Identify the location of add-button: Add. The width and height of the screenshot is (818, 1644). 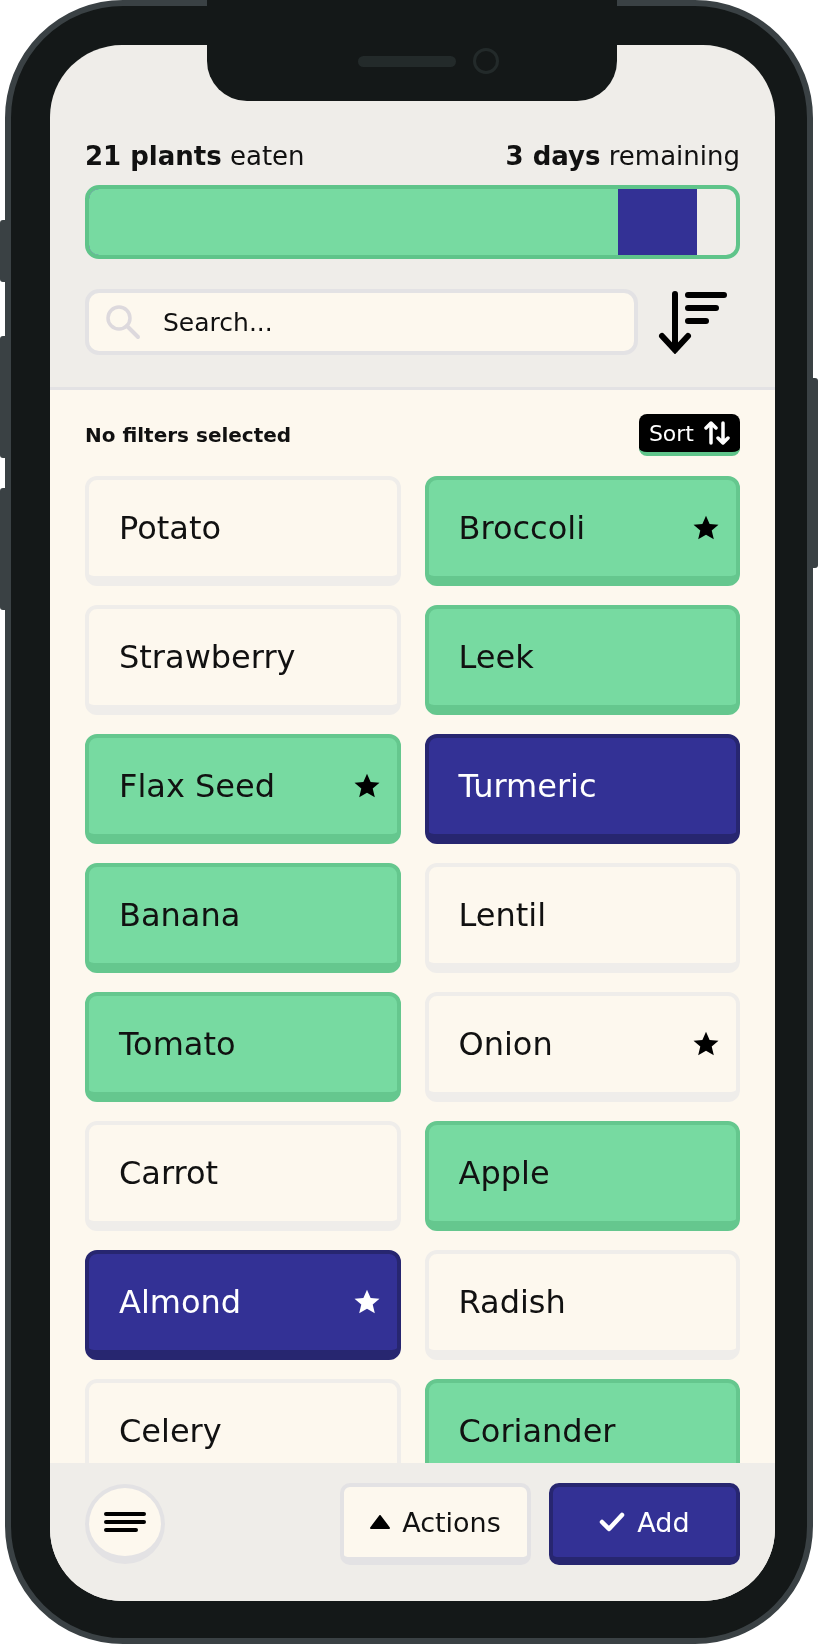
(644, 1524).